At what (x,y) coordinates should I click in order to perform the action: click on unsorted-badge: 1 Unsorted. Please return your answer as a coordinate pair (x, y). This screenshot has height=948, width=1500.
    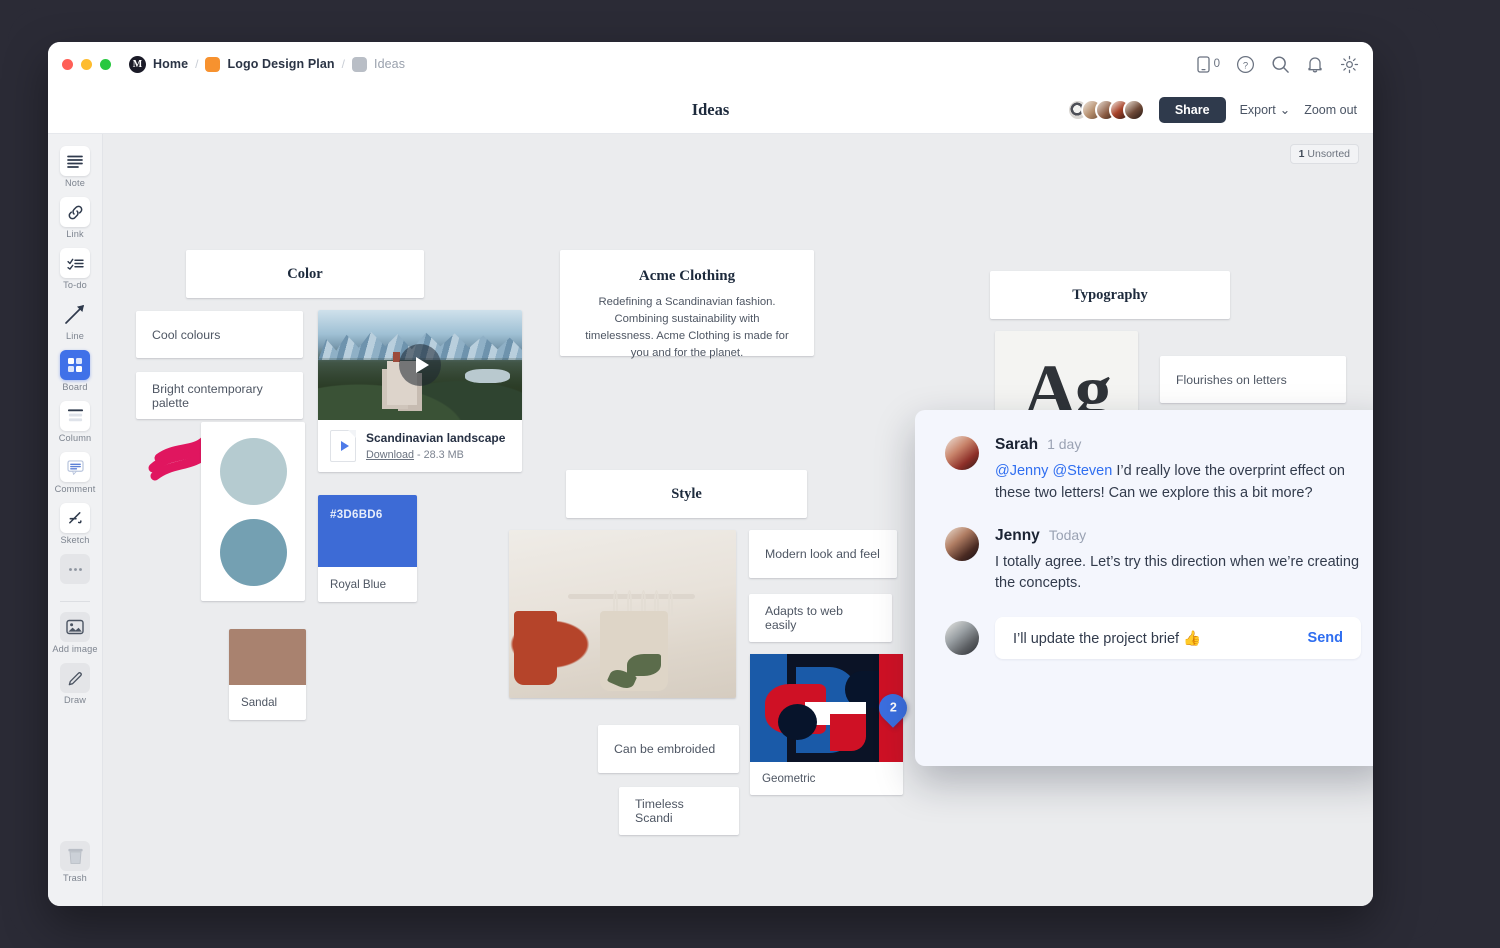
    Looking at the image, I should click on (1324, 154).